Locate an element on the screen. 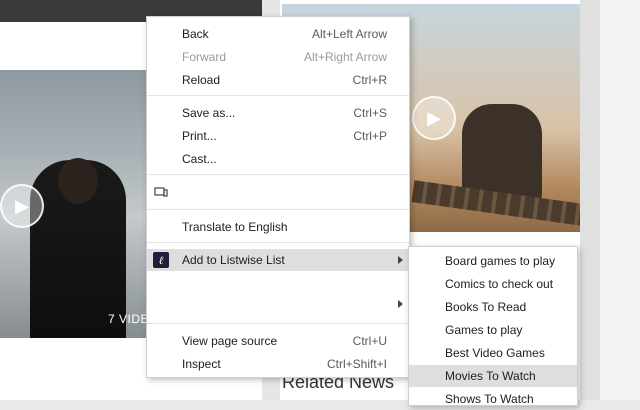 The image size is (640, 410). submenu-item-board-games: Board games to play is located at coordinates (493, 261).